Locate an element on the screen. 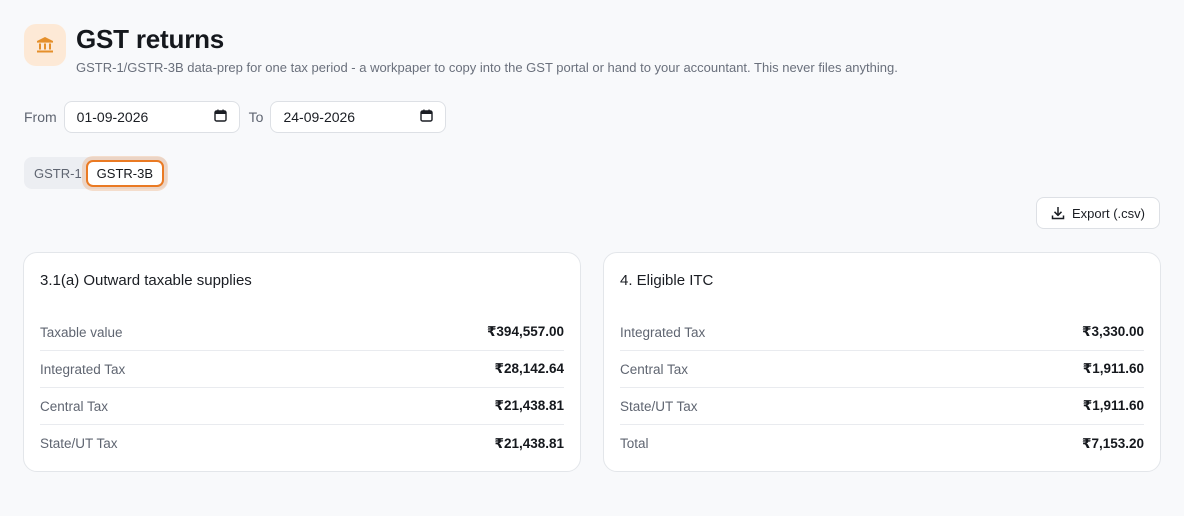  row-value: ₹7,153.20 is located at coordinates (1113, 443).